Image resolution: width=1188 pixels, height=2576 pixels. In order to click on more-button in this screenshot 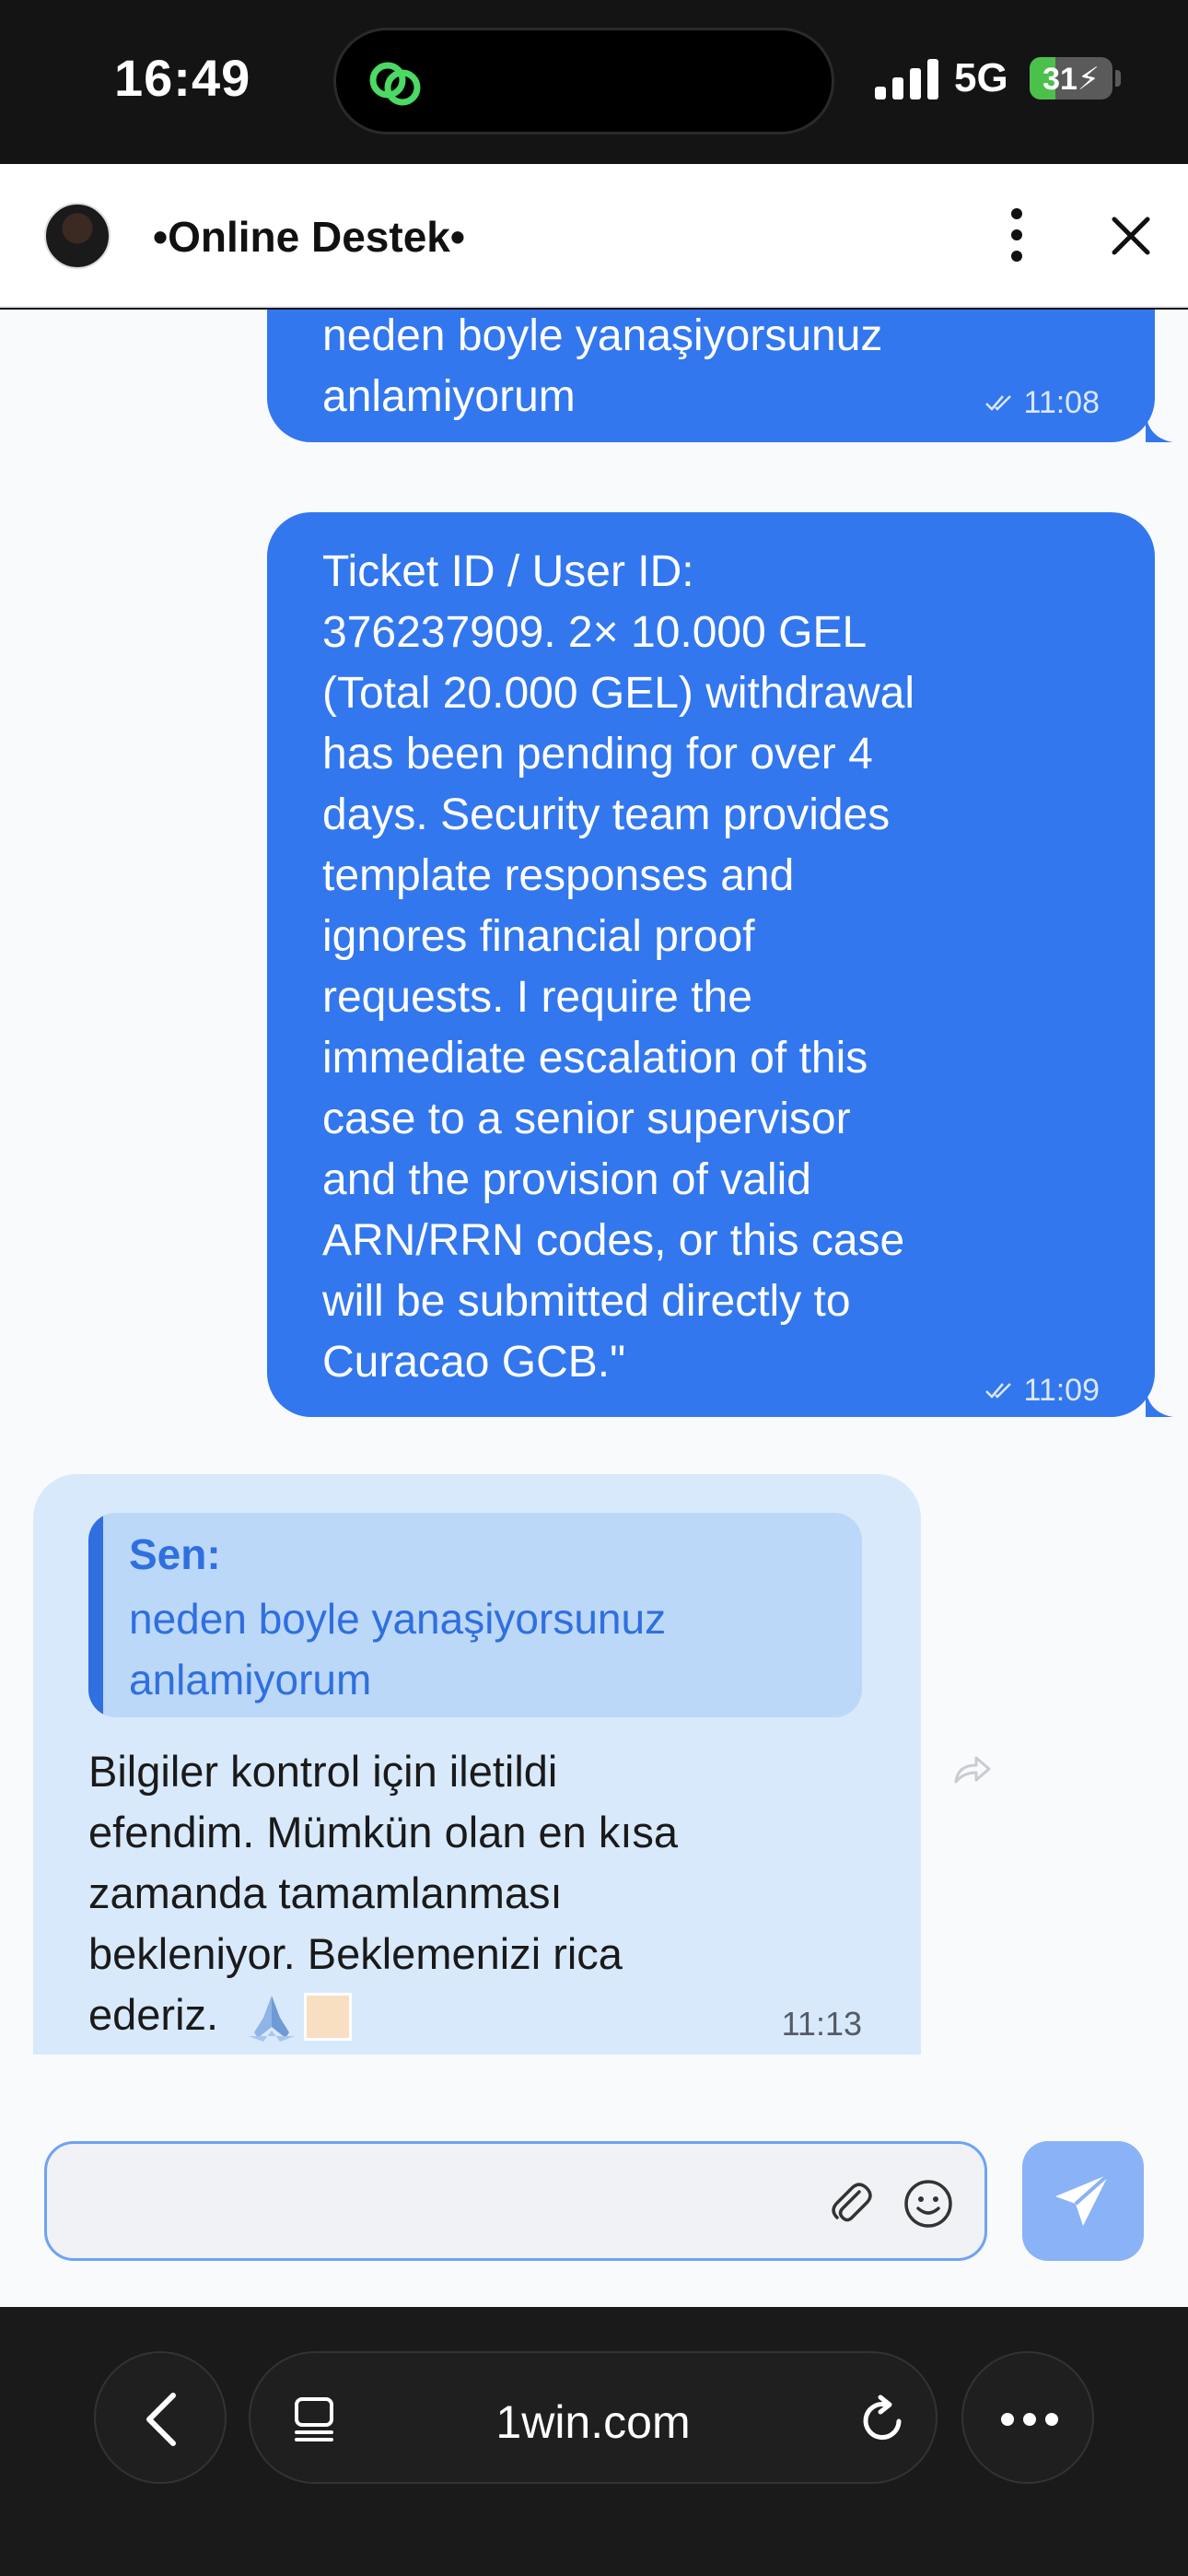, I will do `click(1027, 2417)`.